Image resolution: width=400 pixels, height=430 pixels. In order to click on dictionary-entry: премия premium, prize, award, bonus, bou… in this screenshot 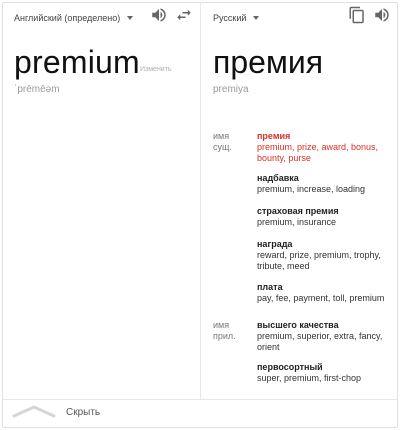, I will do `click(322, 147)`.